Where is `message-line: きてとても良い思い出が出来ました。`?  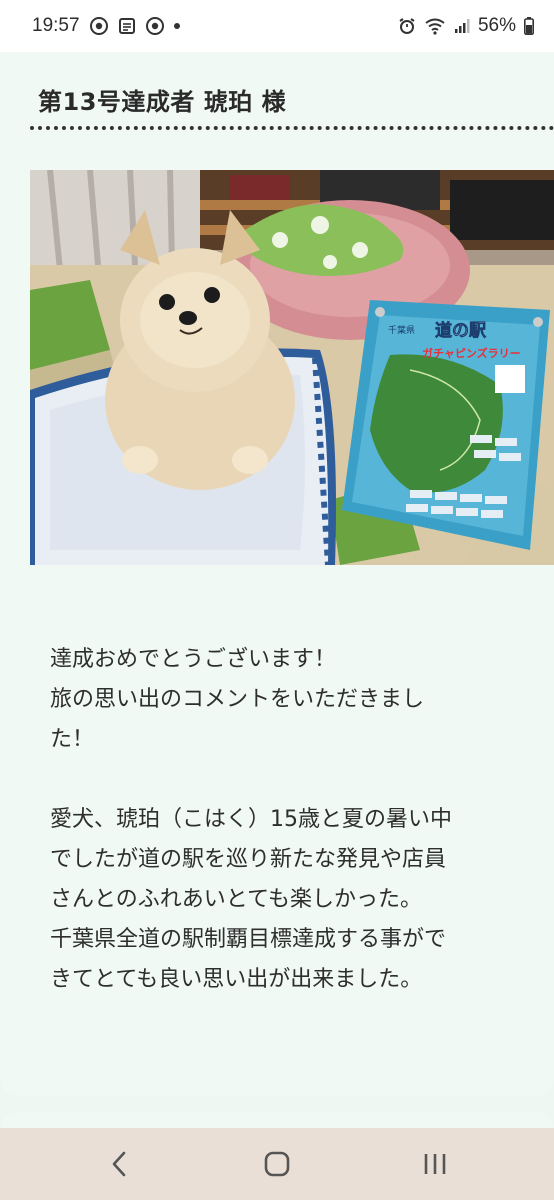
message-line: きてとても良い思い出が出来ました。 is located at coordinates (236, 979).